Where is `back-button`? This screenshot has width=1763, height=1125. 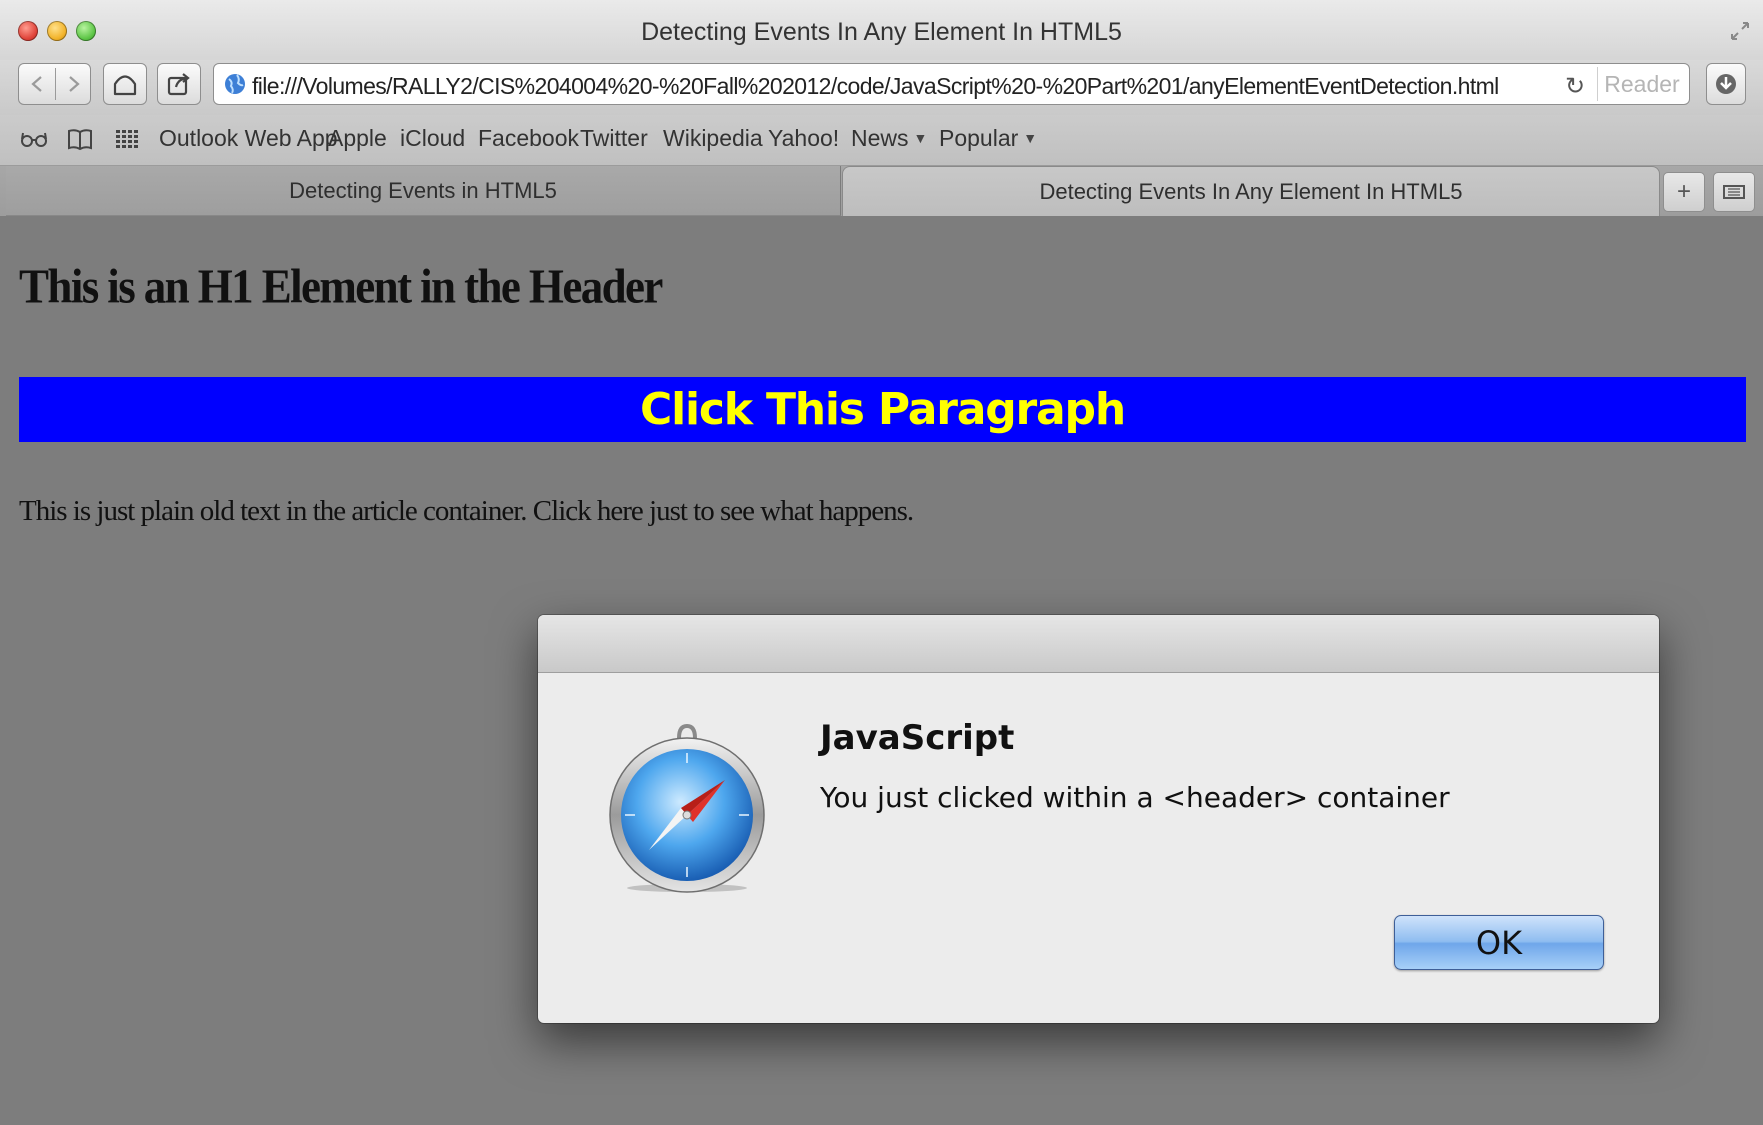 back-button is located at coordinates (37, 84).